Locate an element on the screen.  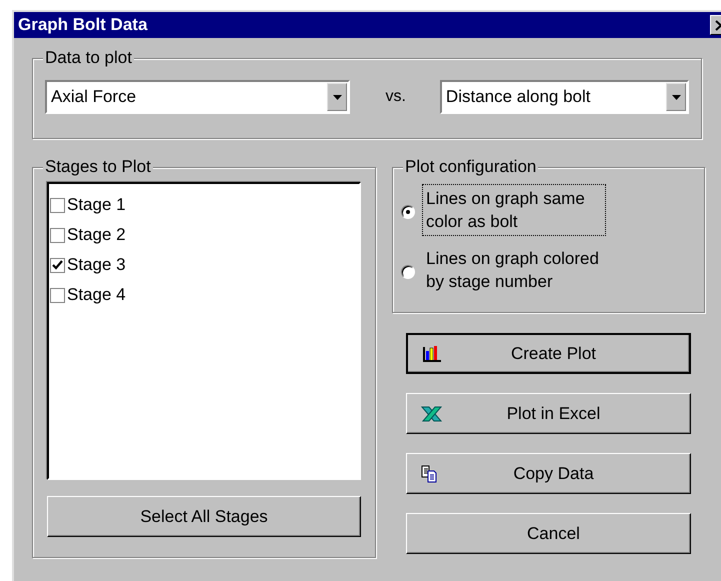
dropdown: Axial Force is located at coordinates (197, 97).